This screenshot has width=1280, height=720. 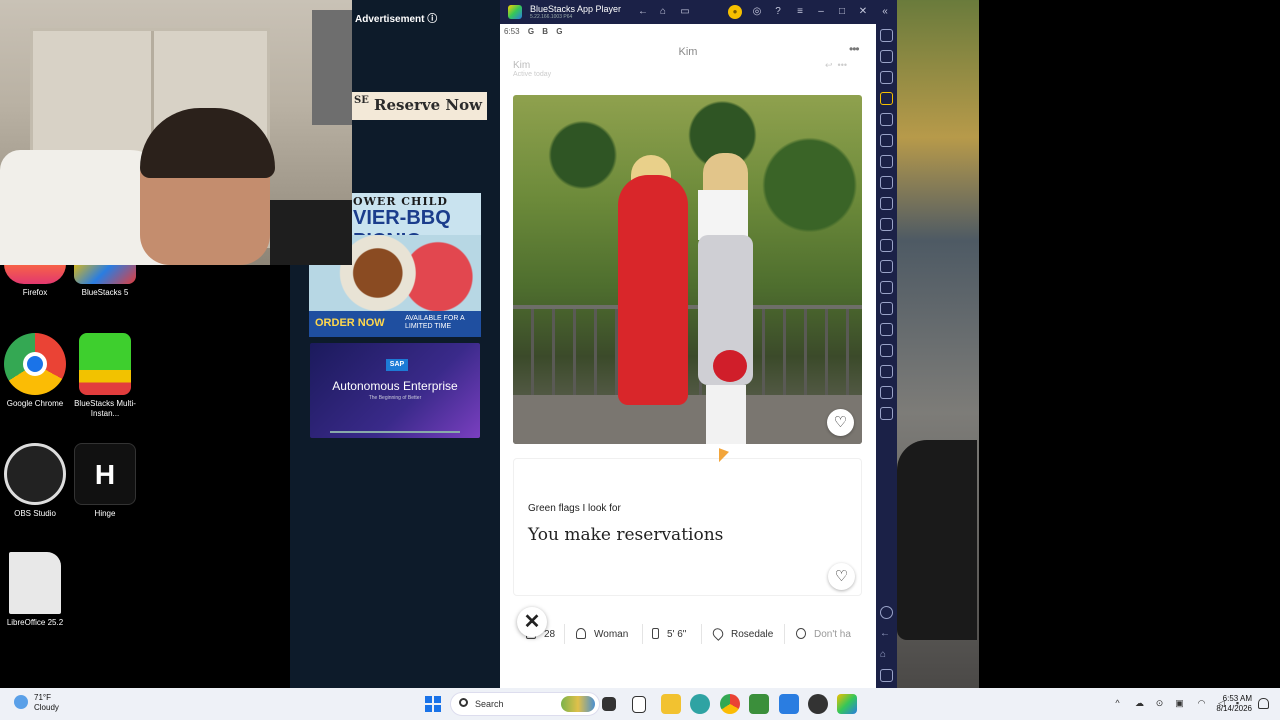 What do you see at coordinates (463, 702) in the screenshot?
I see `search-icon` at bounding box center [463, 702].